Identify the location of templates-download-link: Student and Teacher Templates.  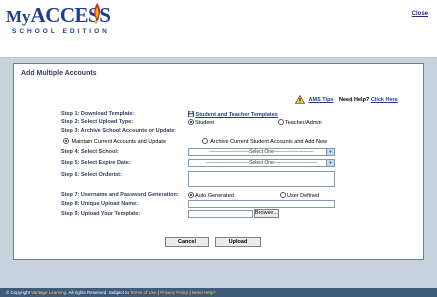
(237, 115).